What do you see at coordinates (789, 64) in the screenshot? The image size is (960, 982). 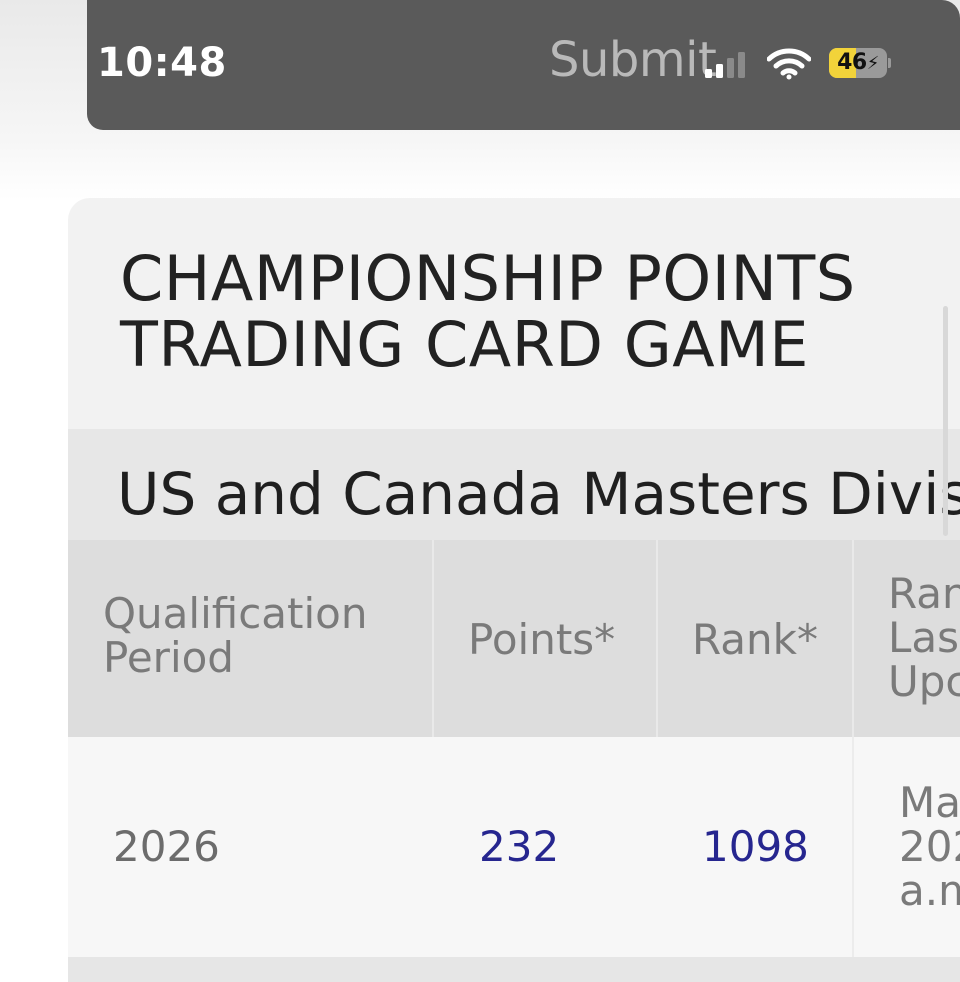 I see `wifi-icon` at bounding box center [789, 64].